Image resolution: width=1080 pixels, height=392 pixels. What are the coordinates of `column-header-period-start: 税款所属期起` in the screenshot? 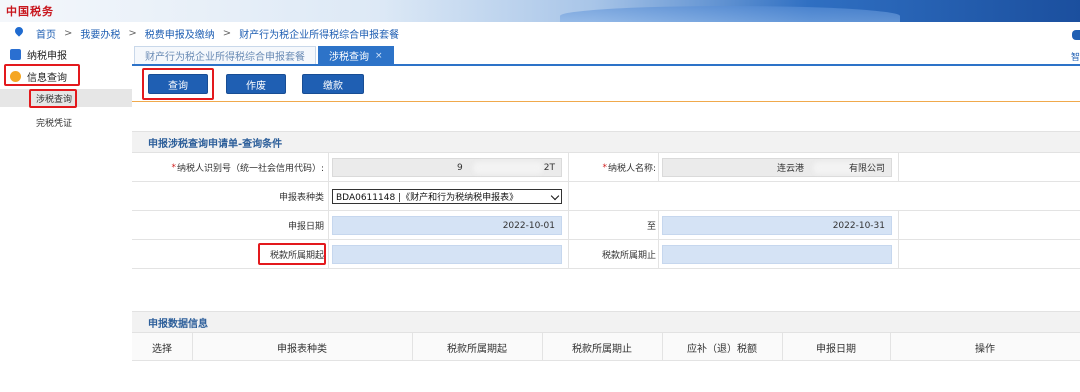 It's located at (477, 349).